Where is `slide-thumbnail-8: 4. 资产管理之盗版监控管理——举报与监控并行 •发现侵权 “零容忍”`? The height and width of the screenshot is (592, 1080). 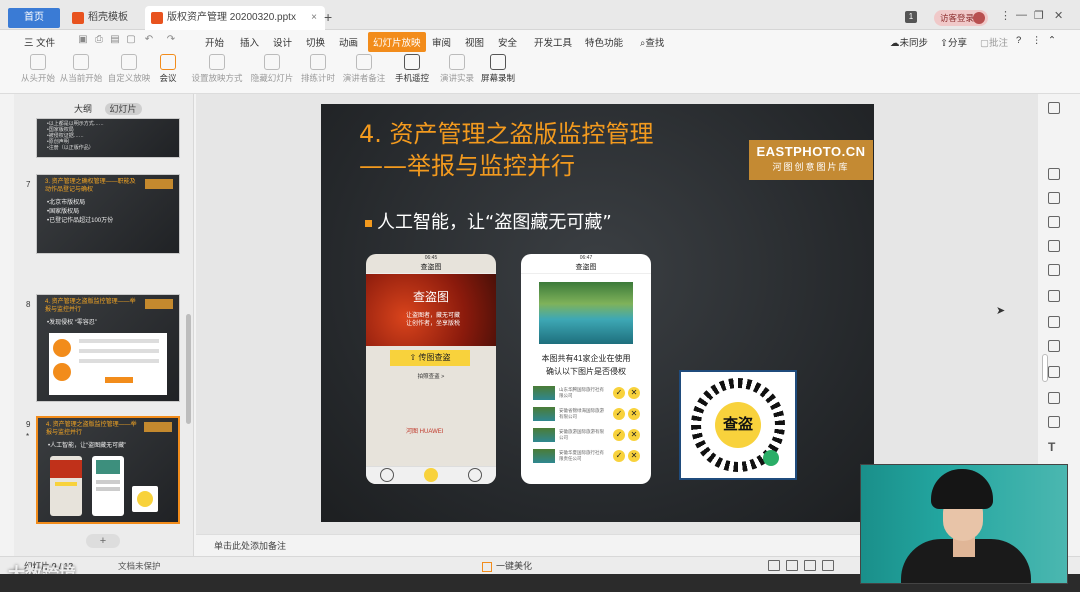 slide-thumbnail-8: 4. 资产管理之盗版监控管理——举报与监控并行 •发现侵权 “零容忍” is located at coordinates (108, 348).